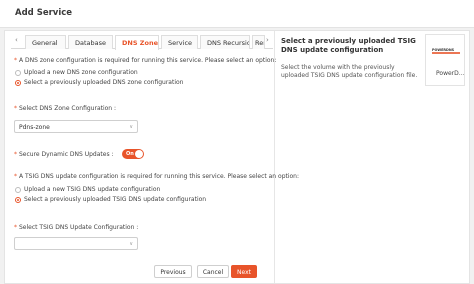 This screenshot has width=474, height=284. Describe the element at coordinates (18, 200) in the screenshot. I see `radio-select-existing-tsig` at that location.